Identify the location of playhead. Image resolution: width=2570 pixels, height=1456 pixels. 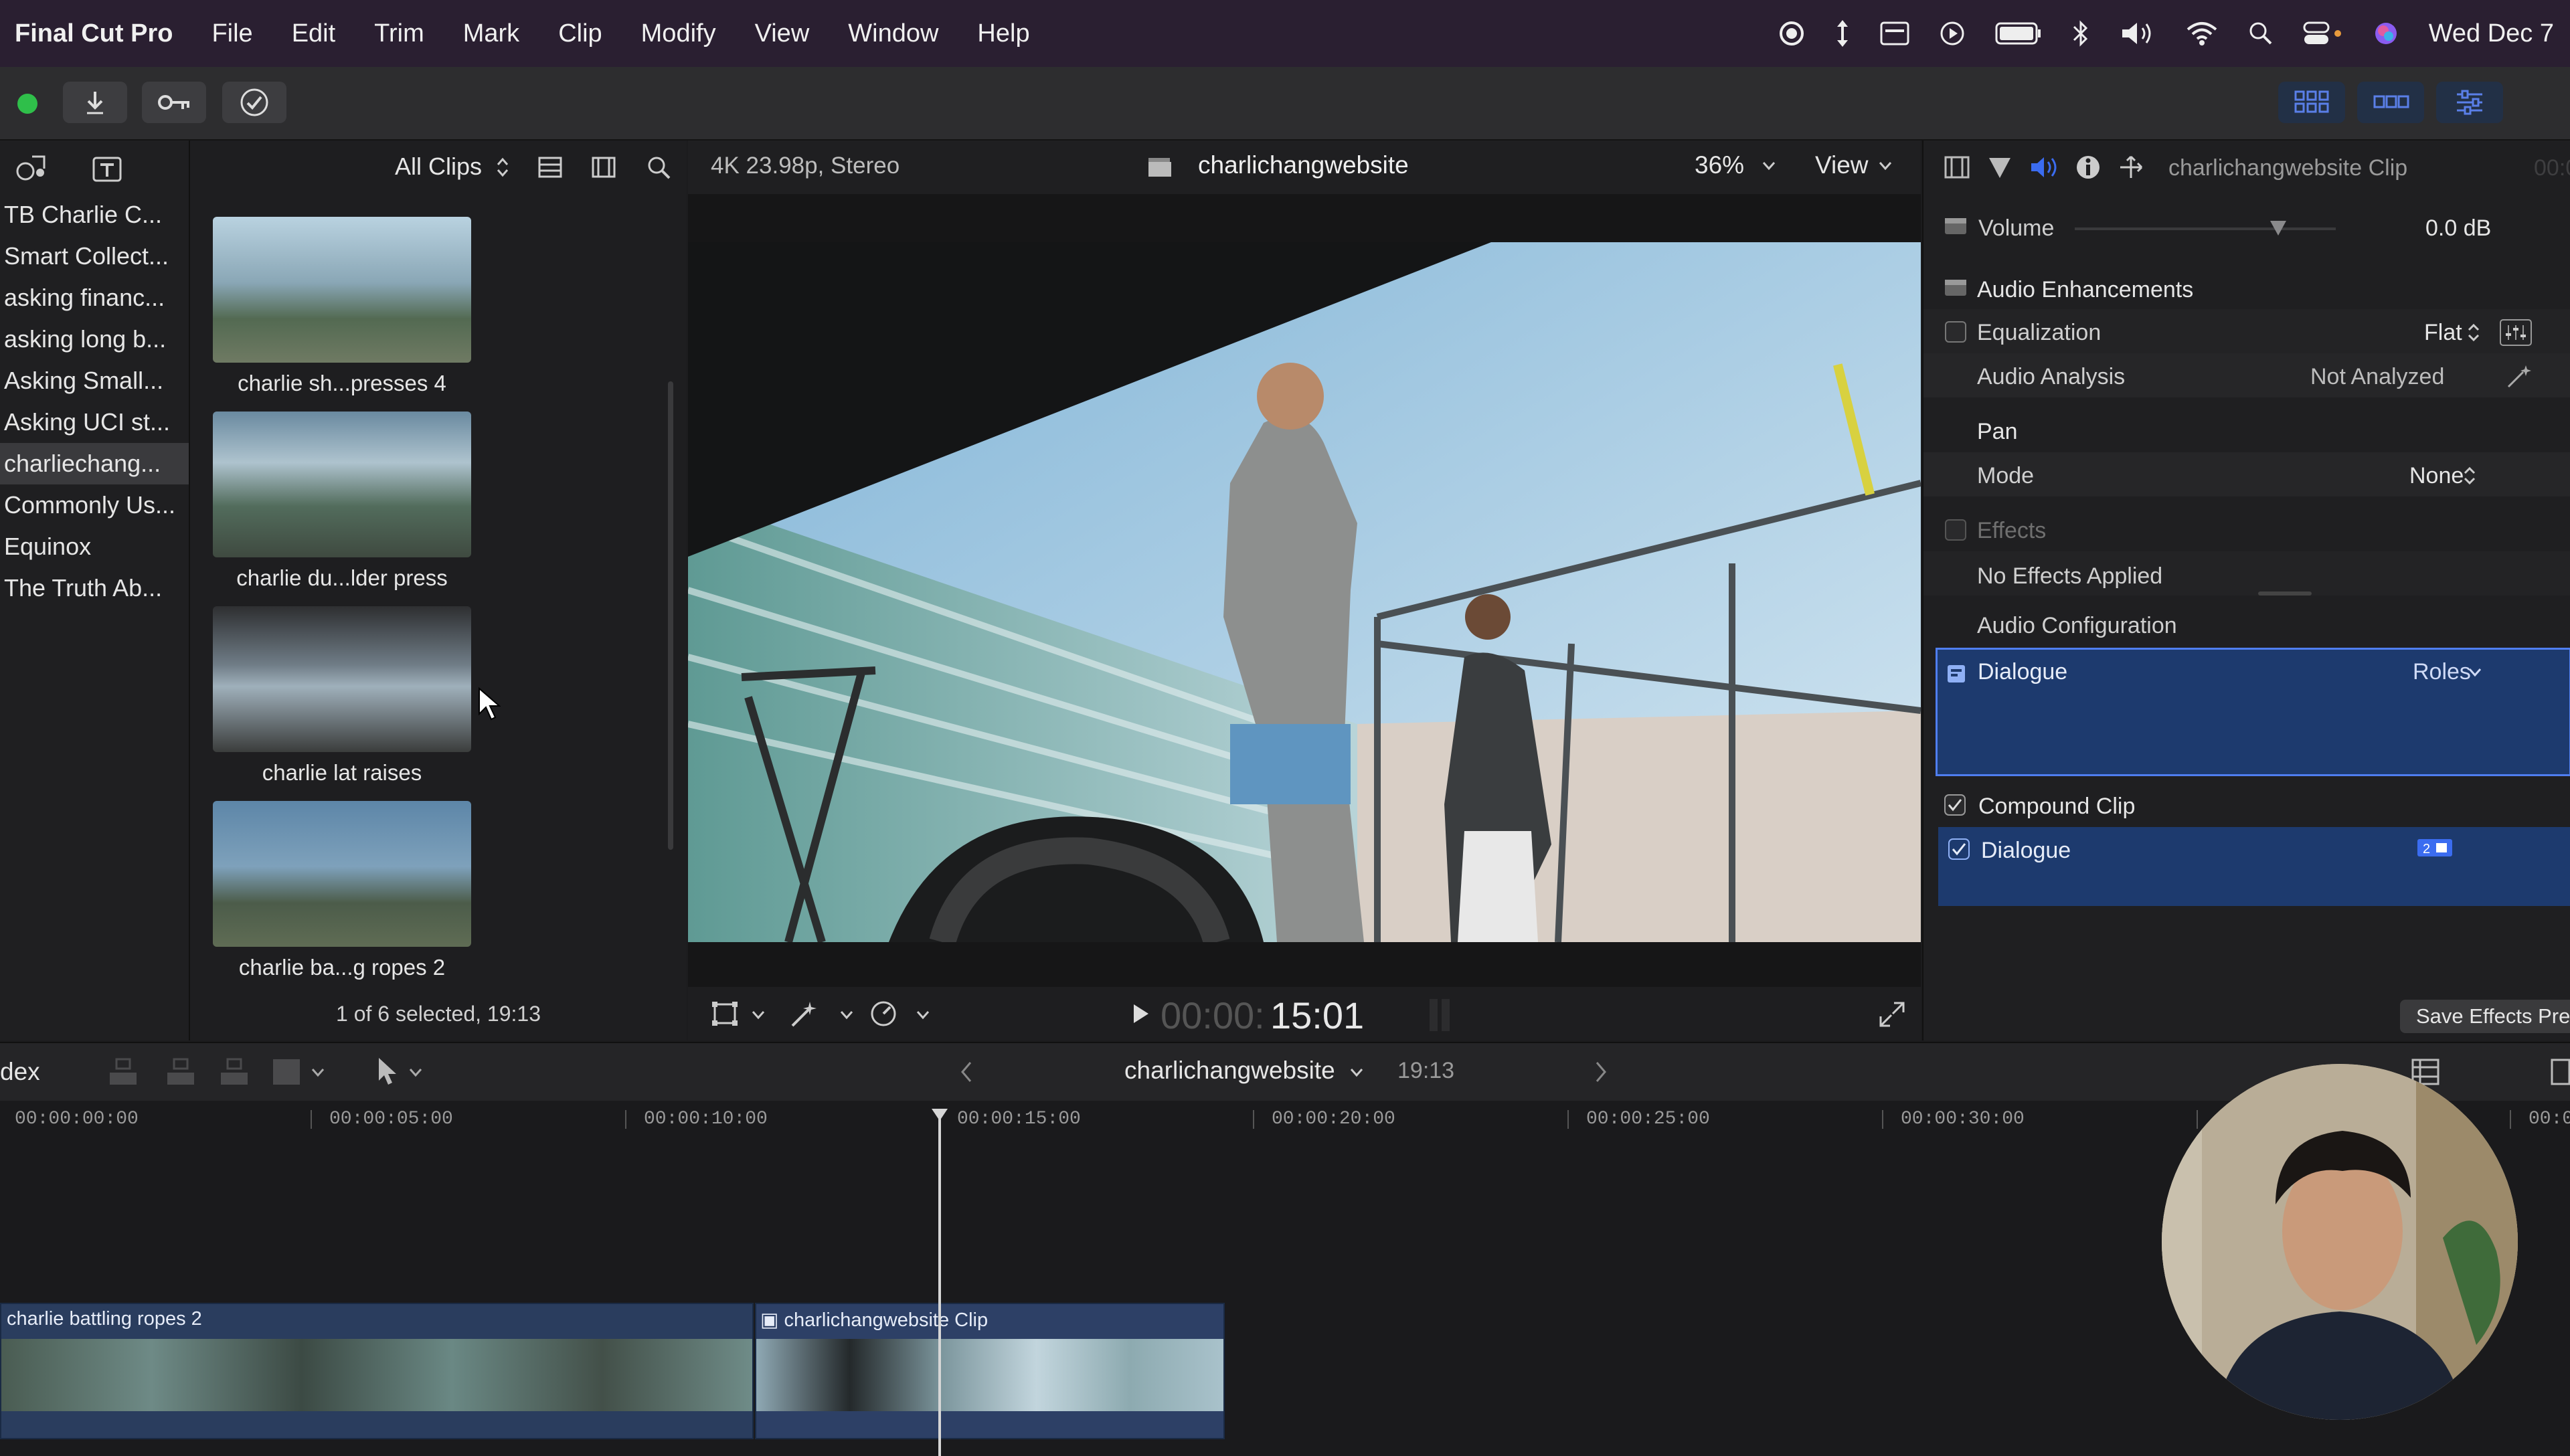
(940, 1282).